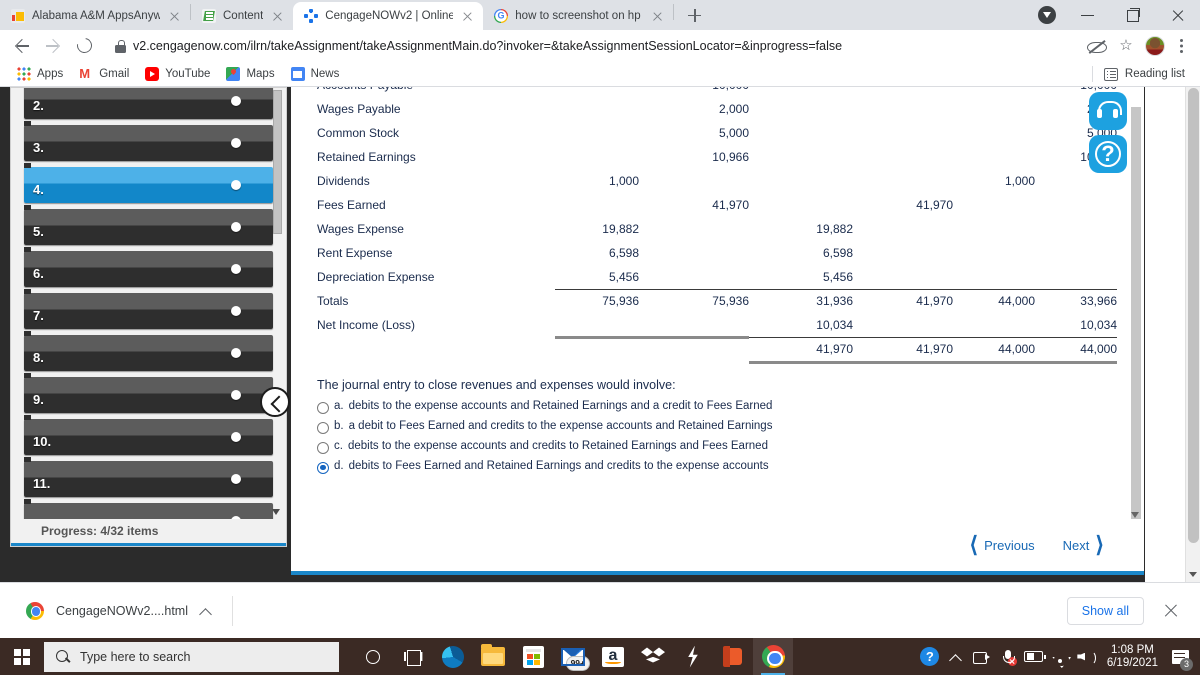 The height and width of the screenshot is (675, 1200). I want to click on avatar, so click(1155, 46).